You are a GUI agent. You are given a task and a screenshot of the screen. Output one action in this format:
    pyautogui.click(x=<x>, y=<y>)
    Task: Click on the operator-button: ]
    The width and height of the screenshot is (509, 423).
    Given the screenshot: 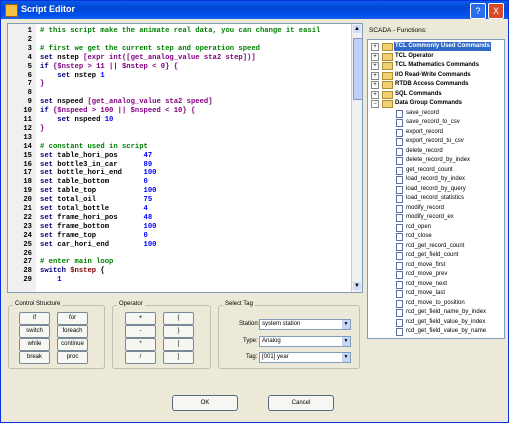 What is the action you would take?
    pyautogui.click(x=178, y=357)
    